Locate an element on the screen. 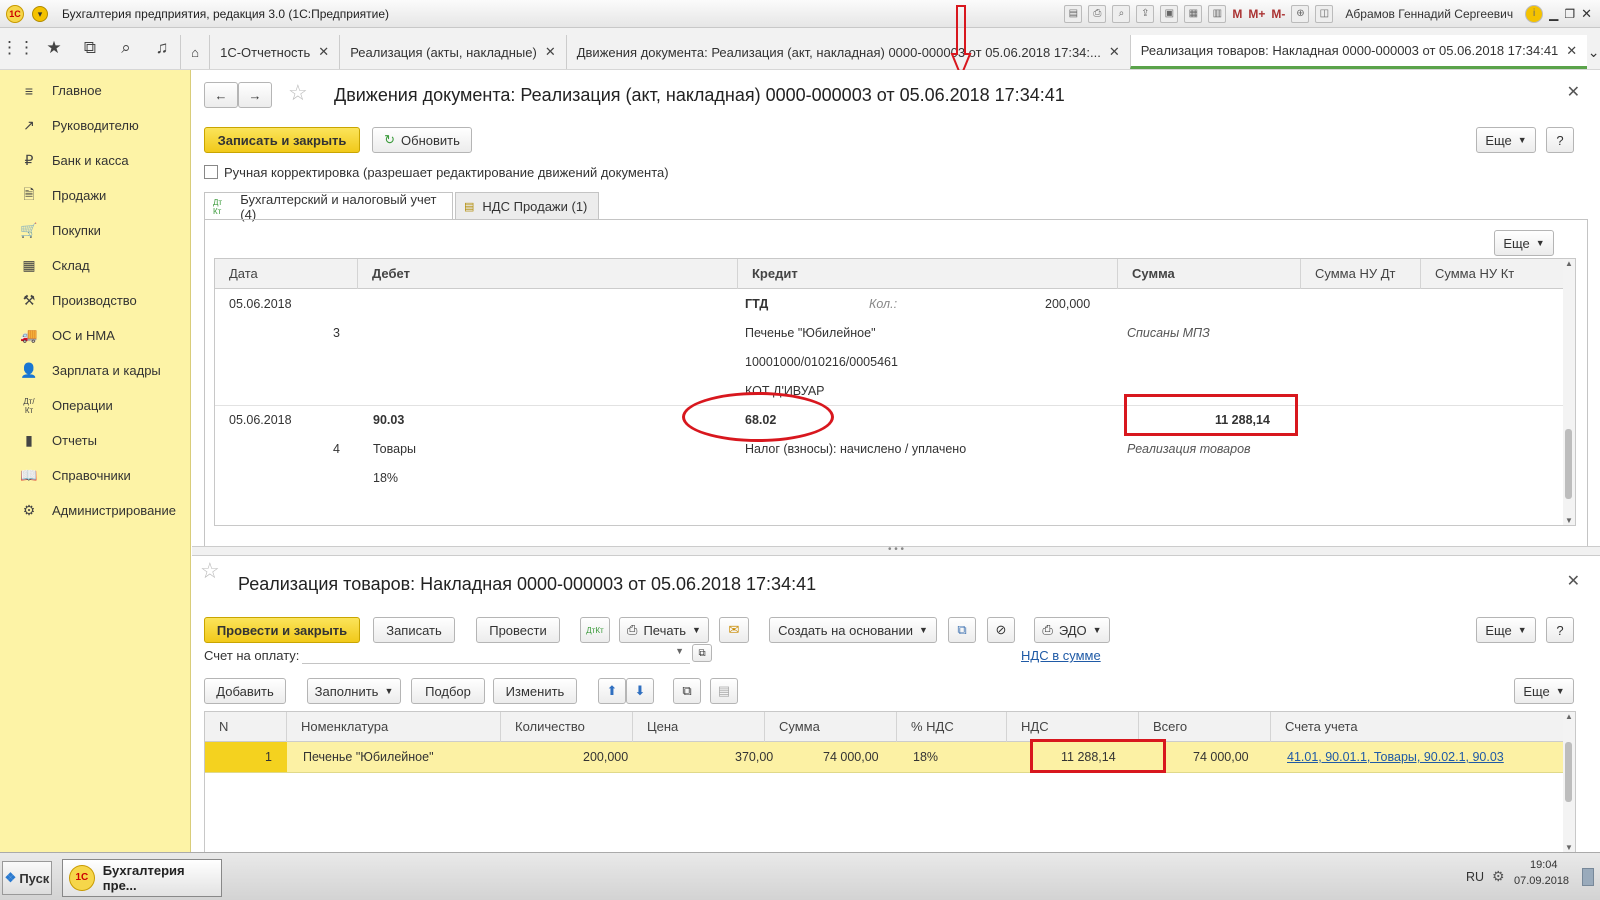  maximize-button: ❐ is located at coordinates (1569, 14).